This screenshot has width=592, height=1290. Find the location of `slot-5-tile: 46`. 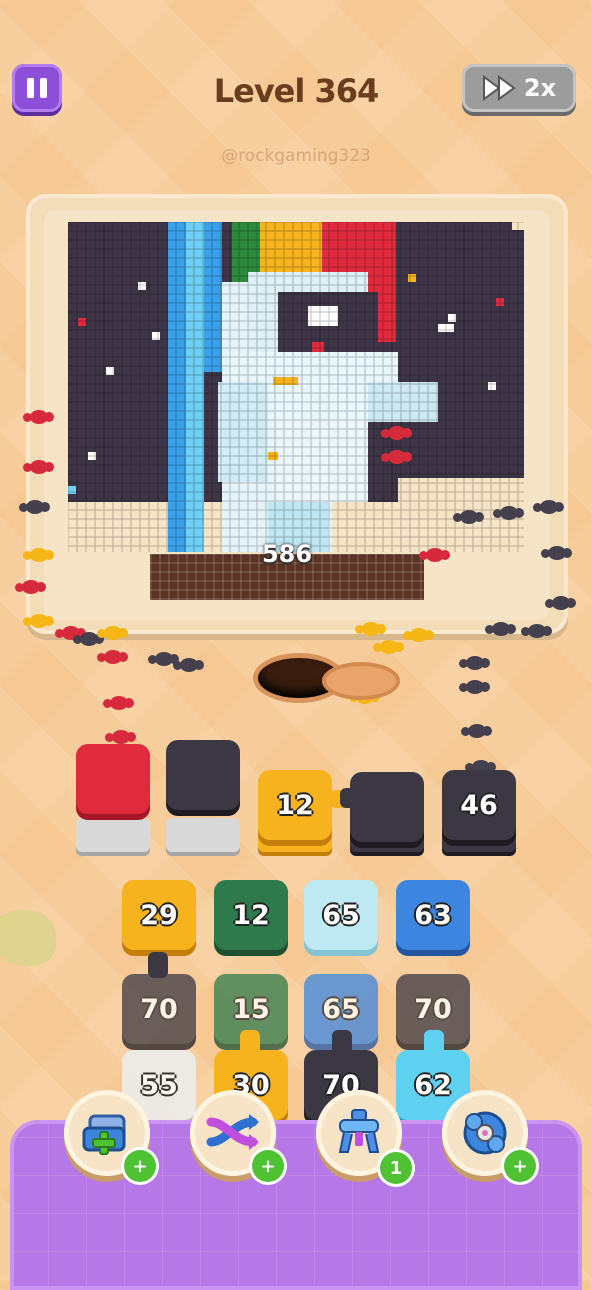

slot-5-tile: 46 is located at coordinates (479, 805).